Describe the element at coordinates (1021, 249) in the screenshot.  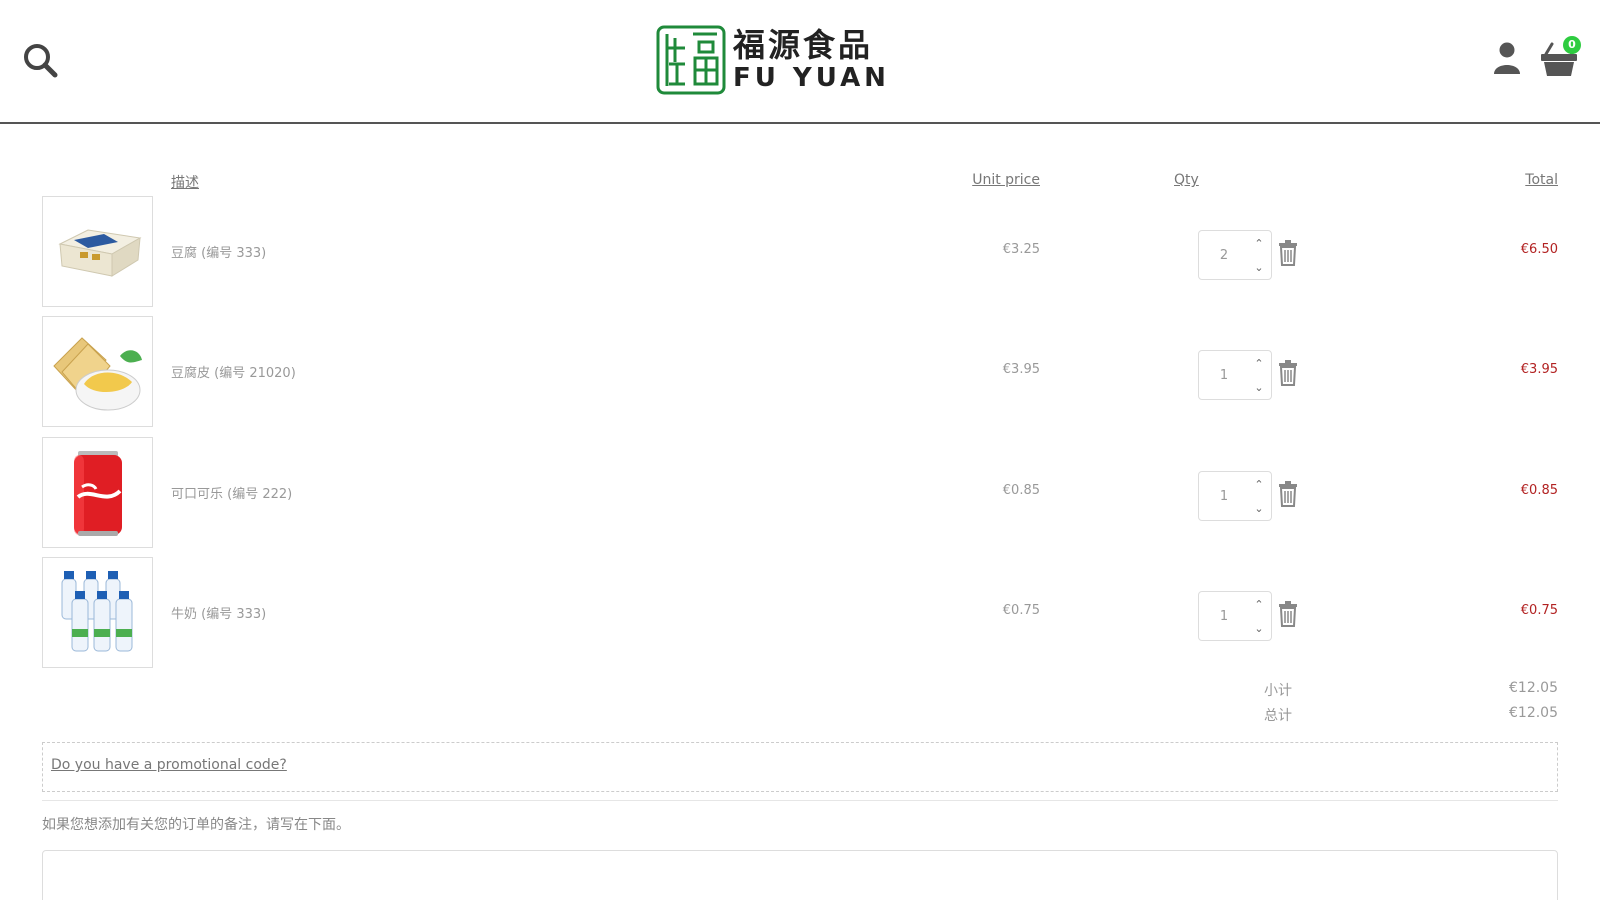
I see `unit-price: €3.25` at that location.